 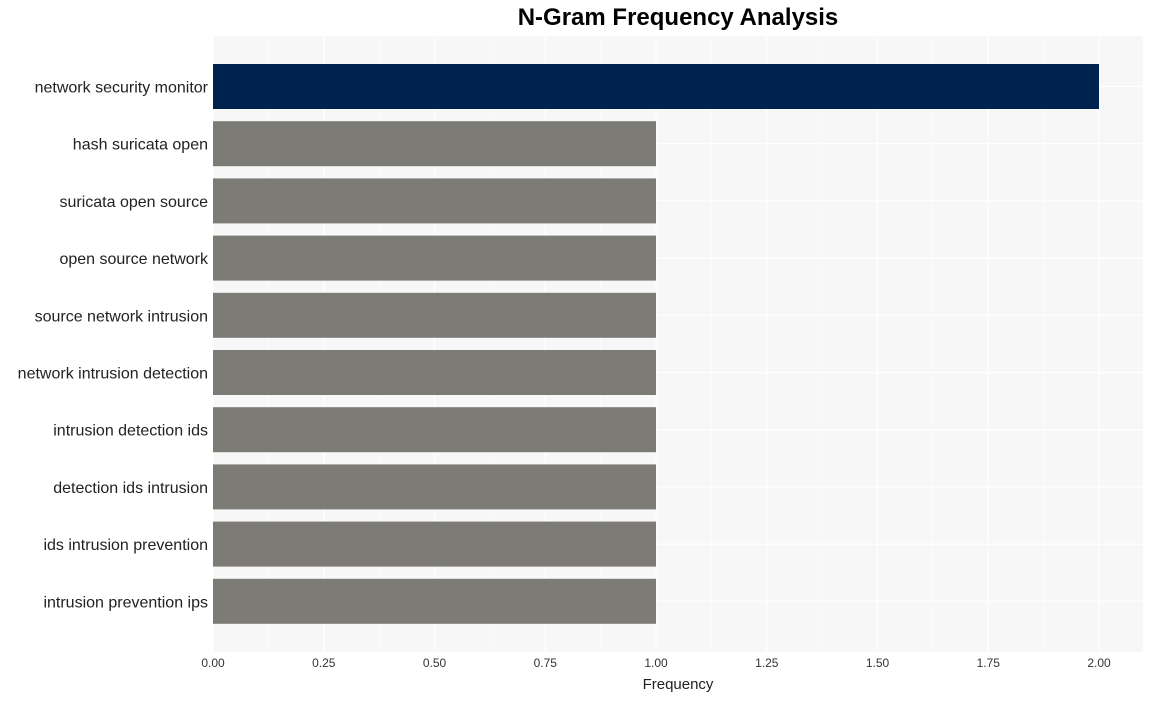 What do you see at coordinates (767, 663) in the screenshot?
I see `x-tick-label: 1.25` at bounding box center [767, 663].